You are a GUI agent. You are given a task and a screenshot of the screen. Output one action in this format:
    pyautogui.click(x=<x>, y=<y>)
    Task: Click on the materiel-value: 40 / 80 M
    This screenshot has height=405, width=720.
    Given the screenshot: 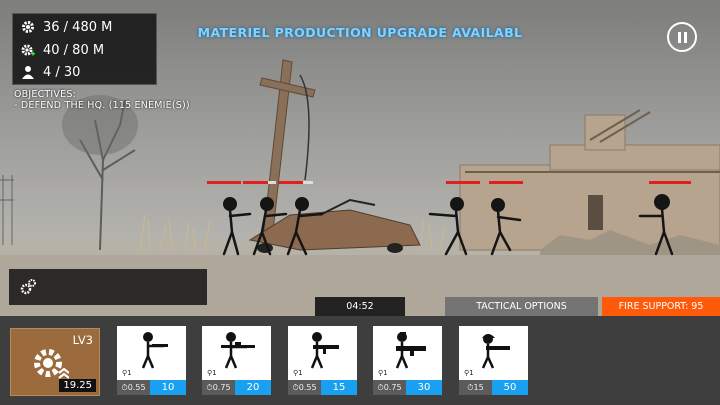 What is the action you would take?
    pyautogui.click(x=74, y=50)
    